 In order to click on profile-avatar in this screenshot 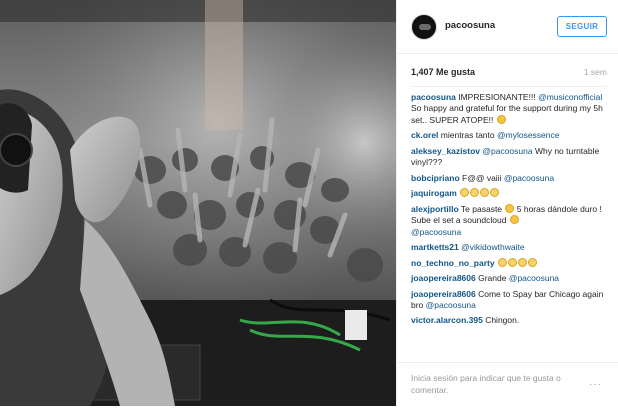, I will do `click(424, 27)`.